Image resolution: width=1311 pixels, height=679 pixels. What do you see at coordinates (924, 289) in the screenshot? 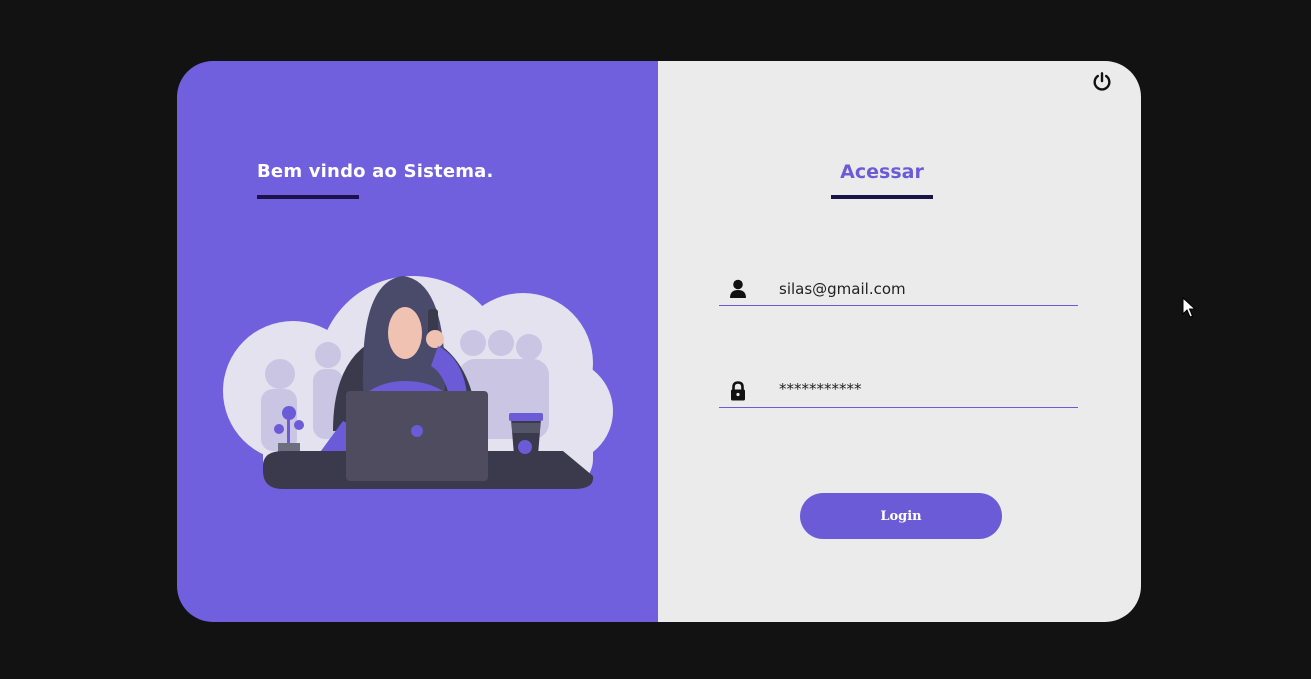
I see `email-input` at bounding box center [924, 289].